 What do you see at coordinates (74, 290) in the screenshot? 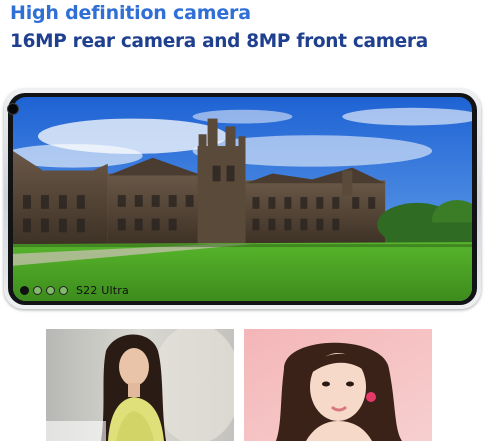
I see `camera-mode-indicator: S22 Ultra` at bounding box center [74, 290].